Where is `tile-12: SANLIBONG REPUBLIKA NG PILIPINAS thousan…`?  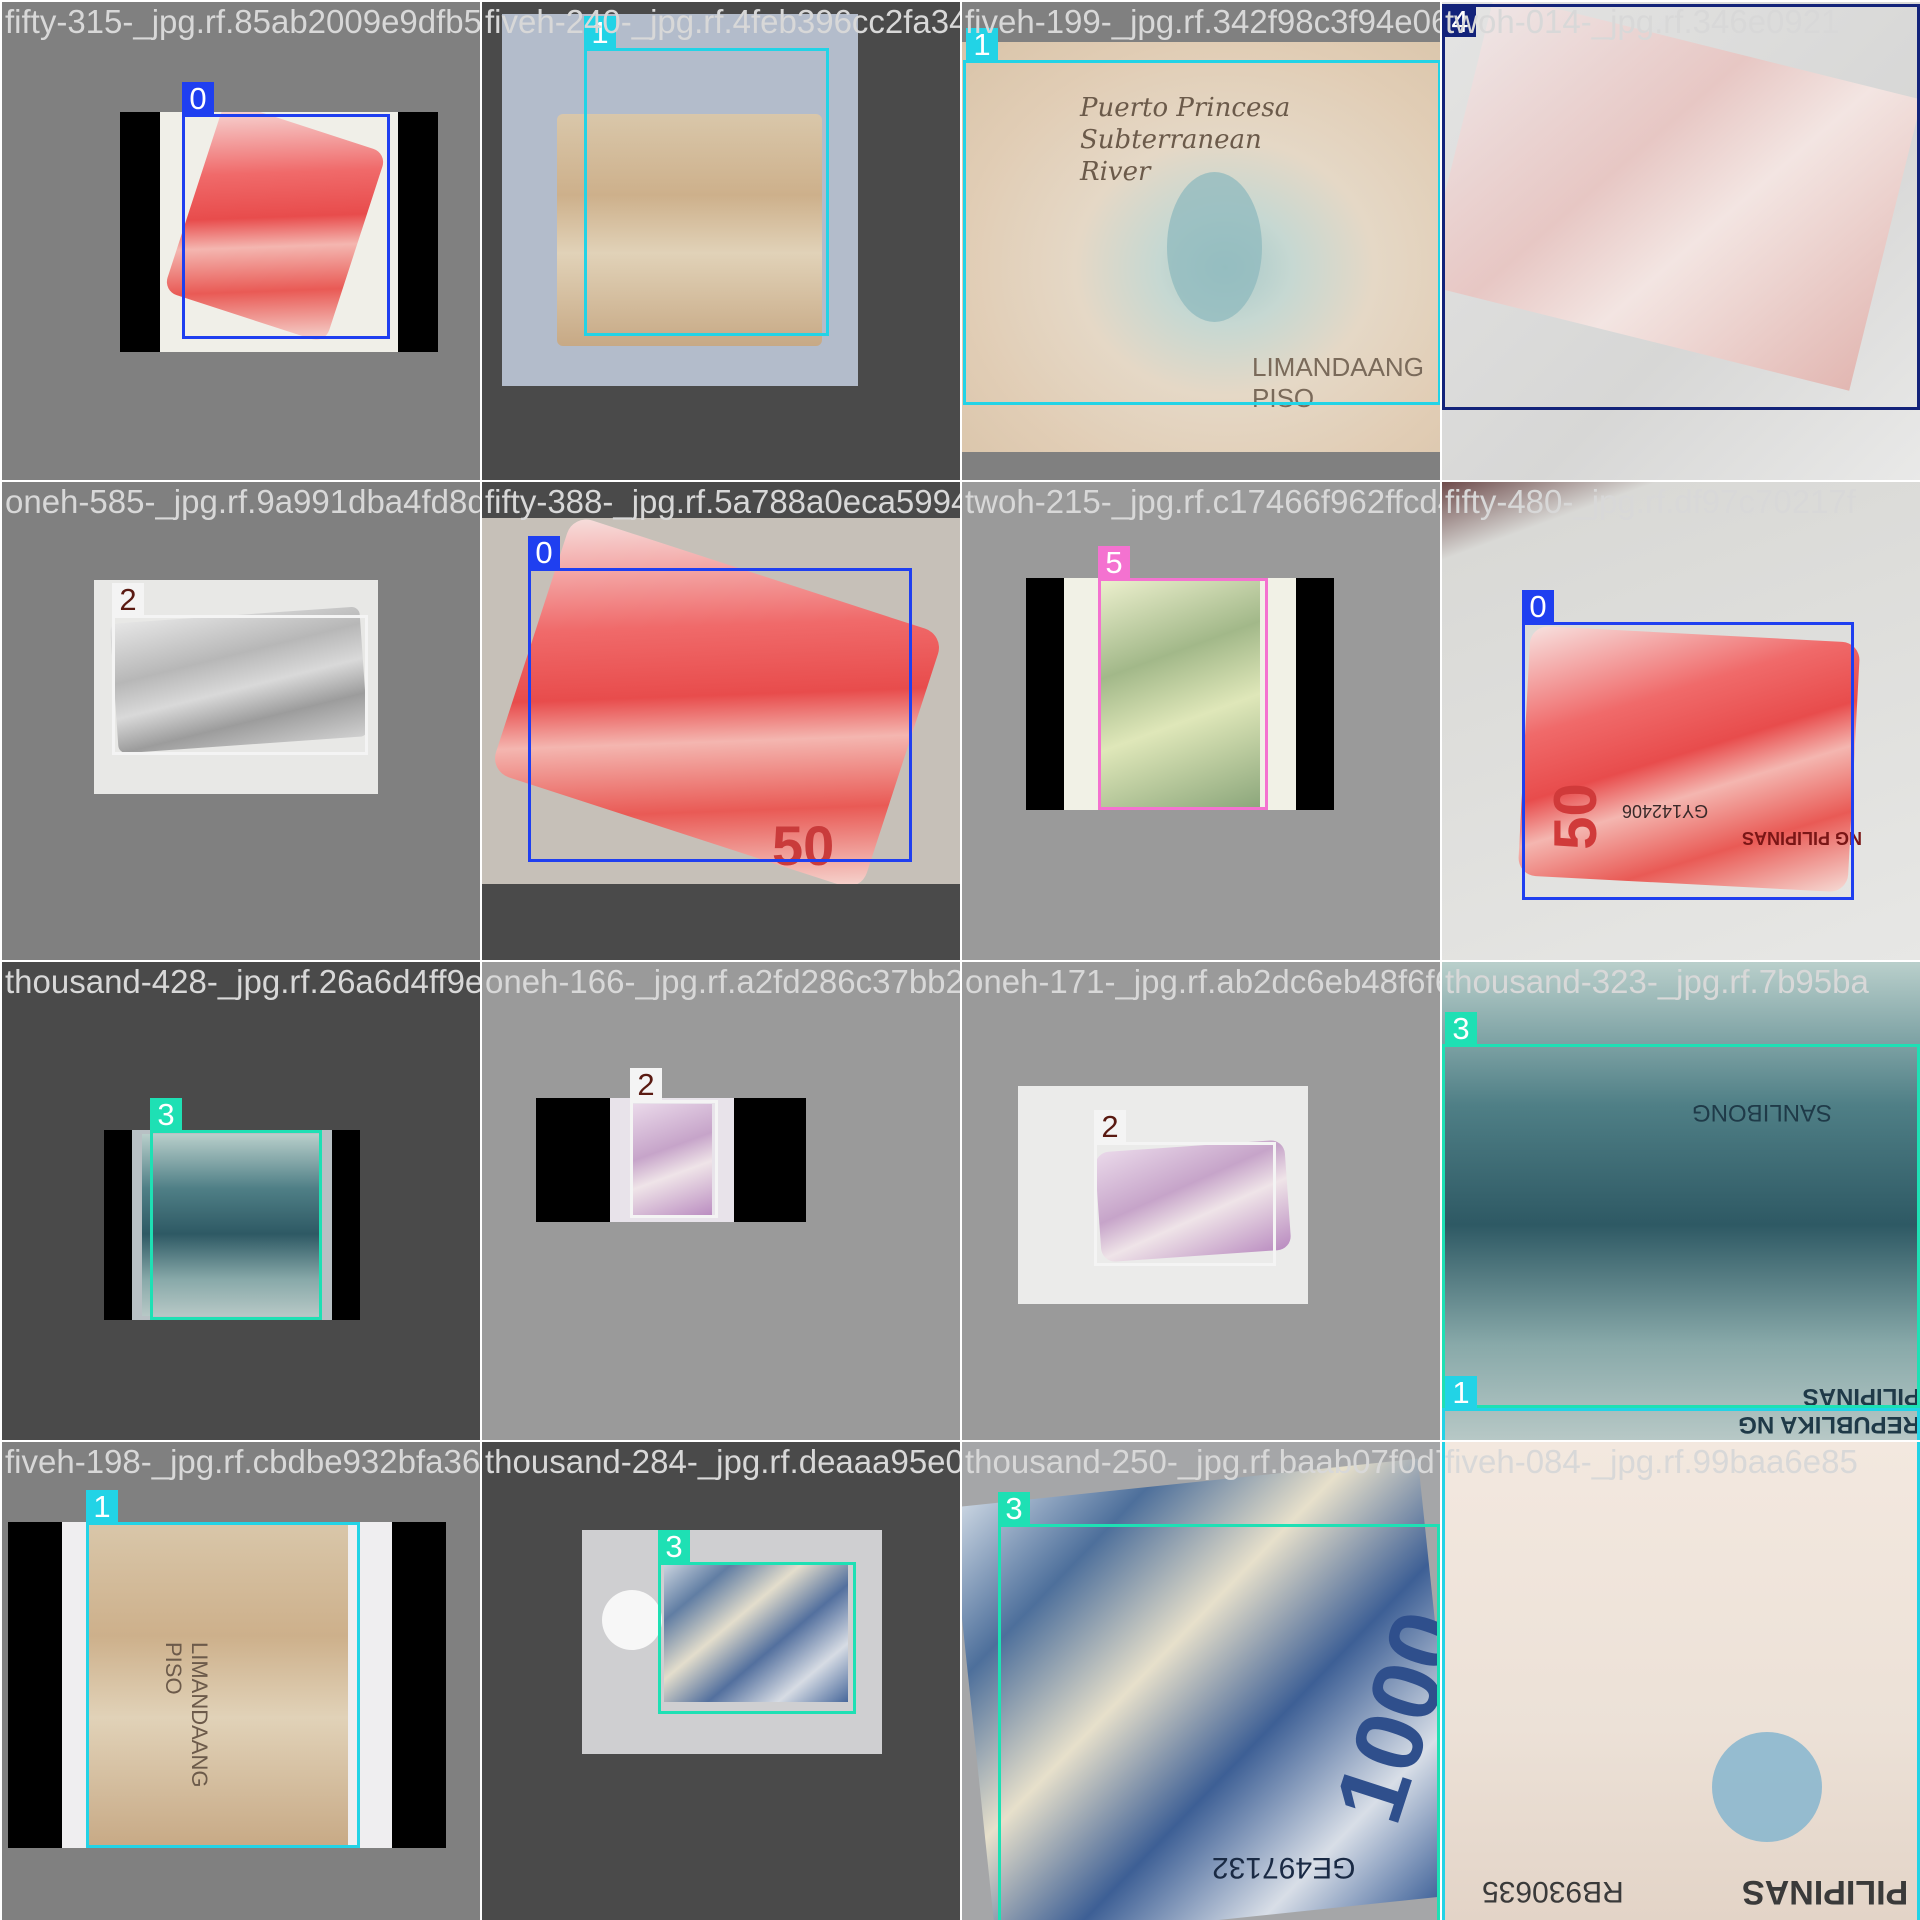 tile-12: SANLIBONG REPUBLIKA NG PILIPINAS thousan… is located at coordinates (1681, 1201).